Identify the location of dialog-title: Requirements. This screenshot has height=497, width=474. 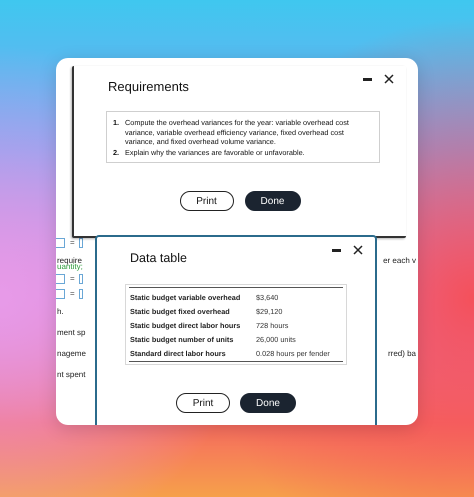
(148, 86).